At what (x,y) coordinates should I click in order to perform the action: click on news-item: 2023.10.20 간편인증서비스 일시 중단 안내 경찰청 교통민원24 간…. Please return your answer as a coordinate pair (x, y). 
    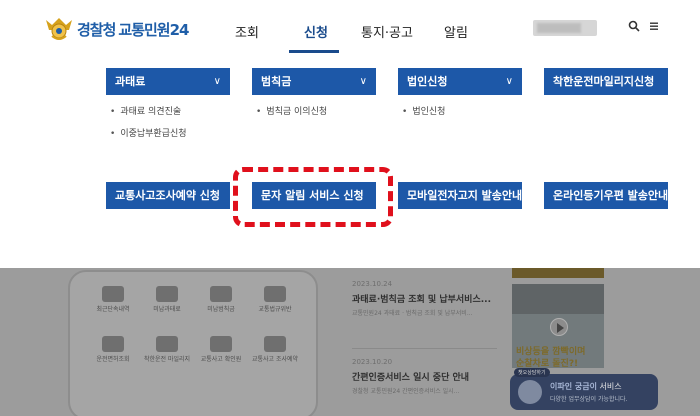
    Looking at the image, I should click on (427, 376).